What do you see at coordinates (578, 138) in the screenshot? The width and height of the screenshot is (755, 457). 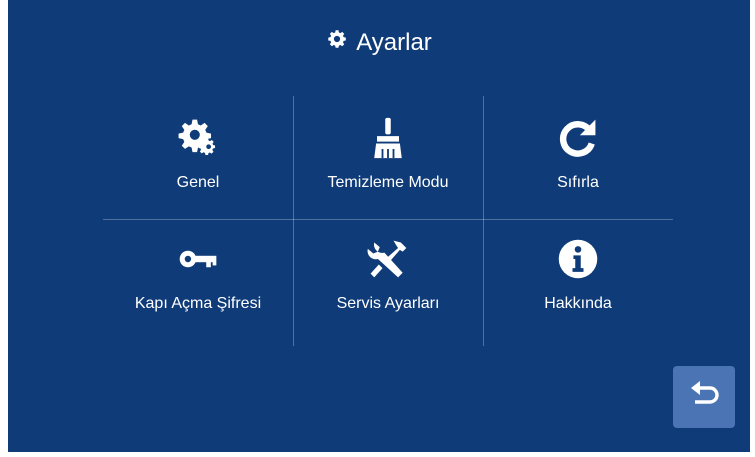 I see `refresh-icon` at bounding box center [578, 138].